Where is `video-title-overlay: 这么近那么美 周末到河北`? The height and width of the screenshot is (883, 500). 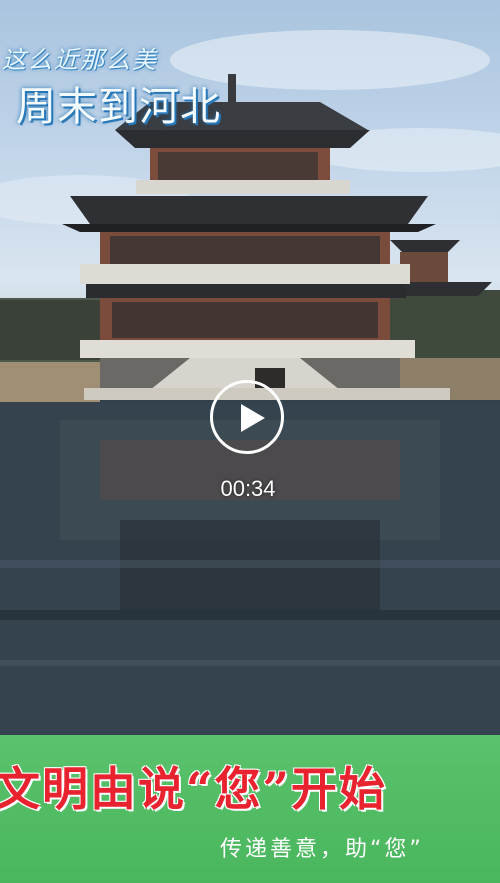
video-title-overlay: 这么近那么美 周末到河北 is located at coordinates (122, 90).